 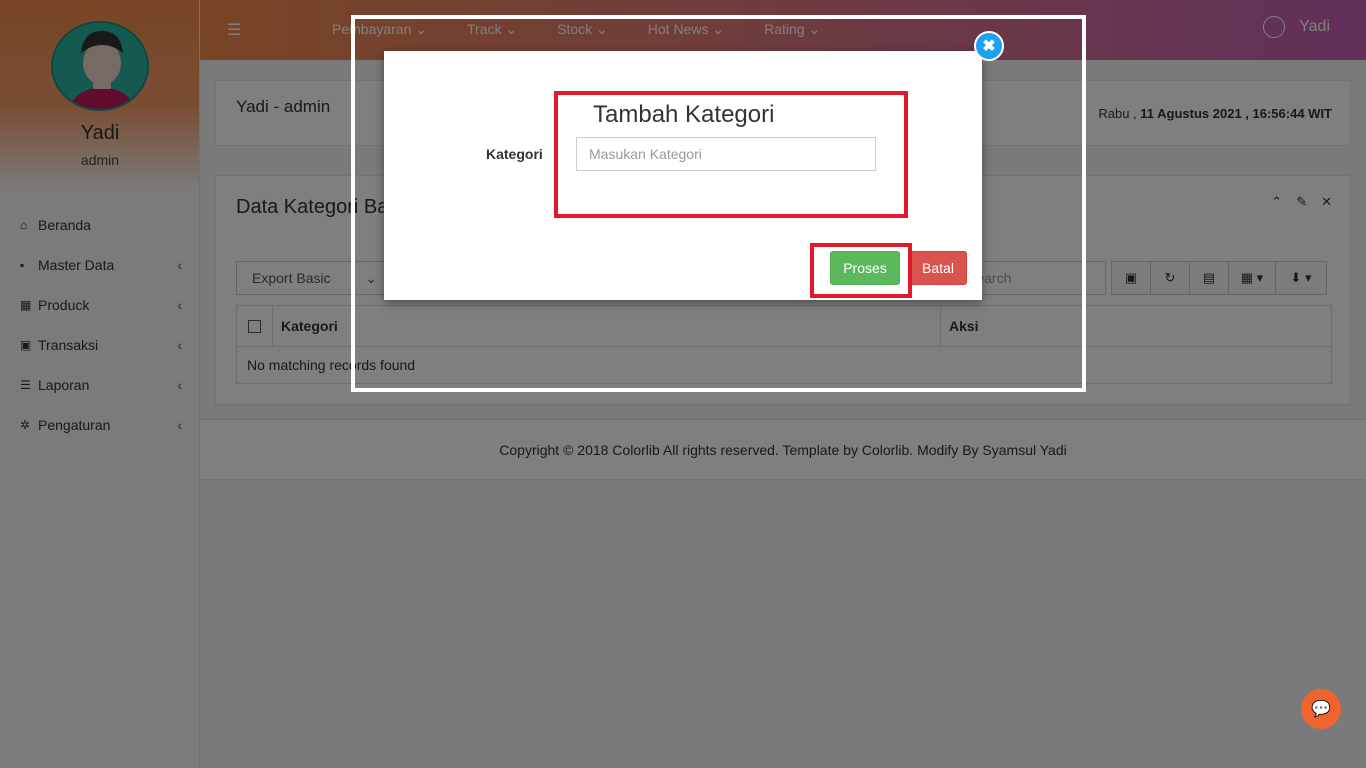 I want to click on category-field-label: Kategori, so click(x=514, y=154).